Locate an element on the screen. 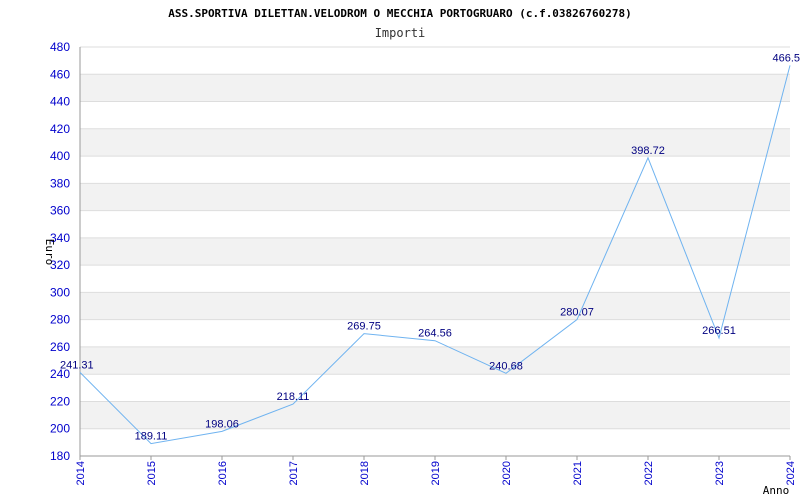 The image size is (800, 500). data-label: 264.56 is located at coordinates (435, 334).